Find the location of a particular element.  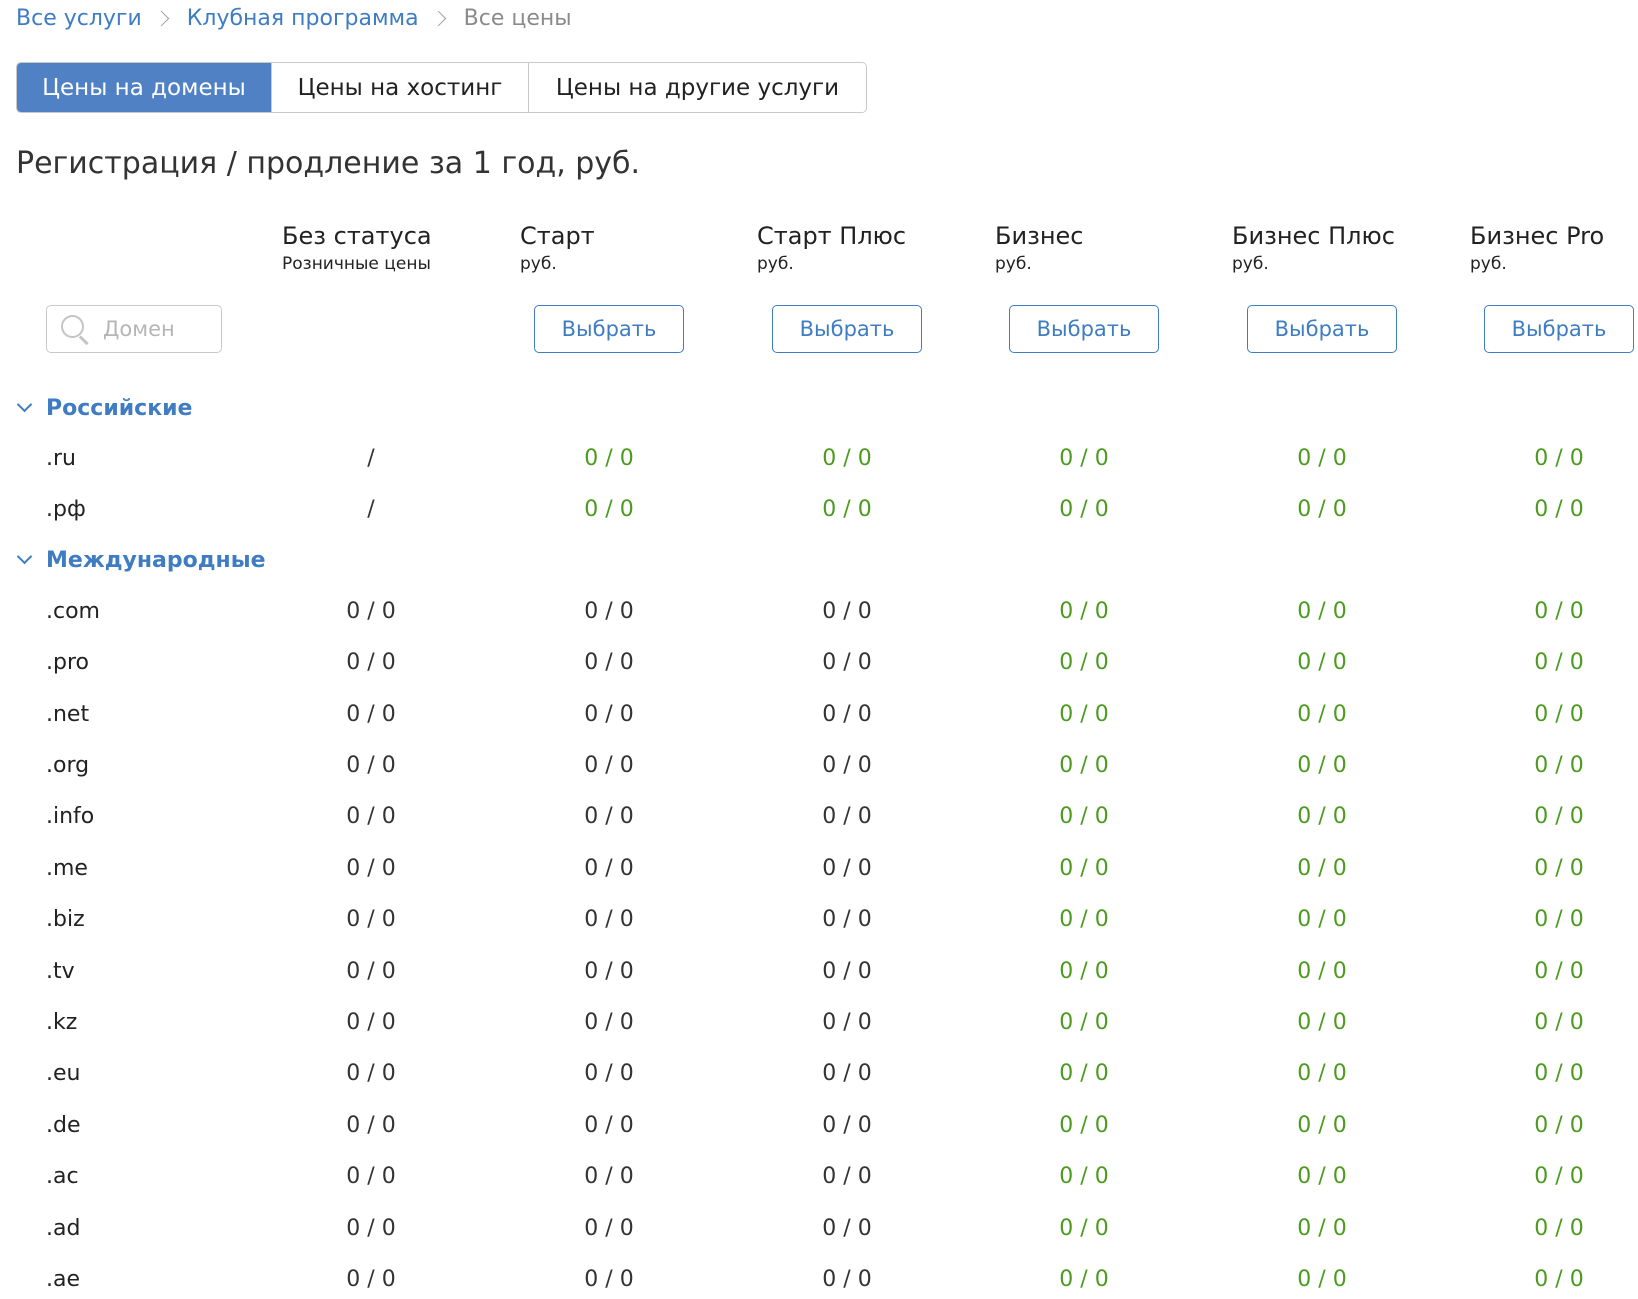

domain-zone: .com is located at coordinates (73, 611).